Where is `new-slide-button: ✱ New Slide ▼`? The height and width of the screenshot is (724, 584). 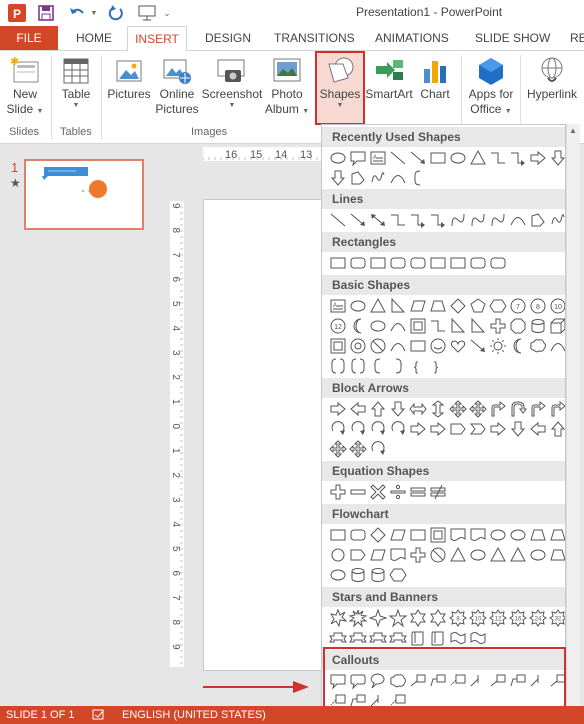 new-slide-button: ✱ New Slide ▼ is located at coordinates (25, 88).